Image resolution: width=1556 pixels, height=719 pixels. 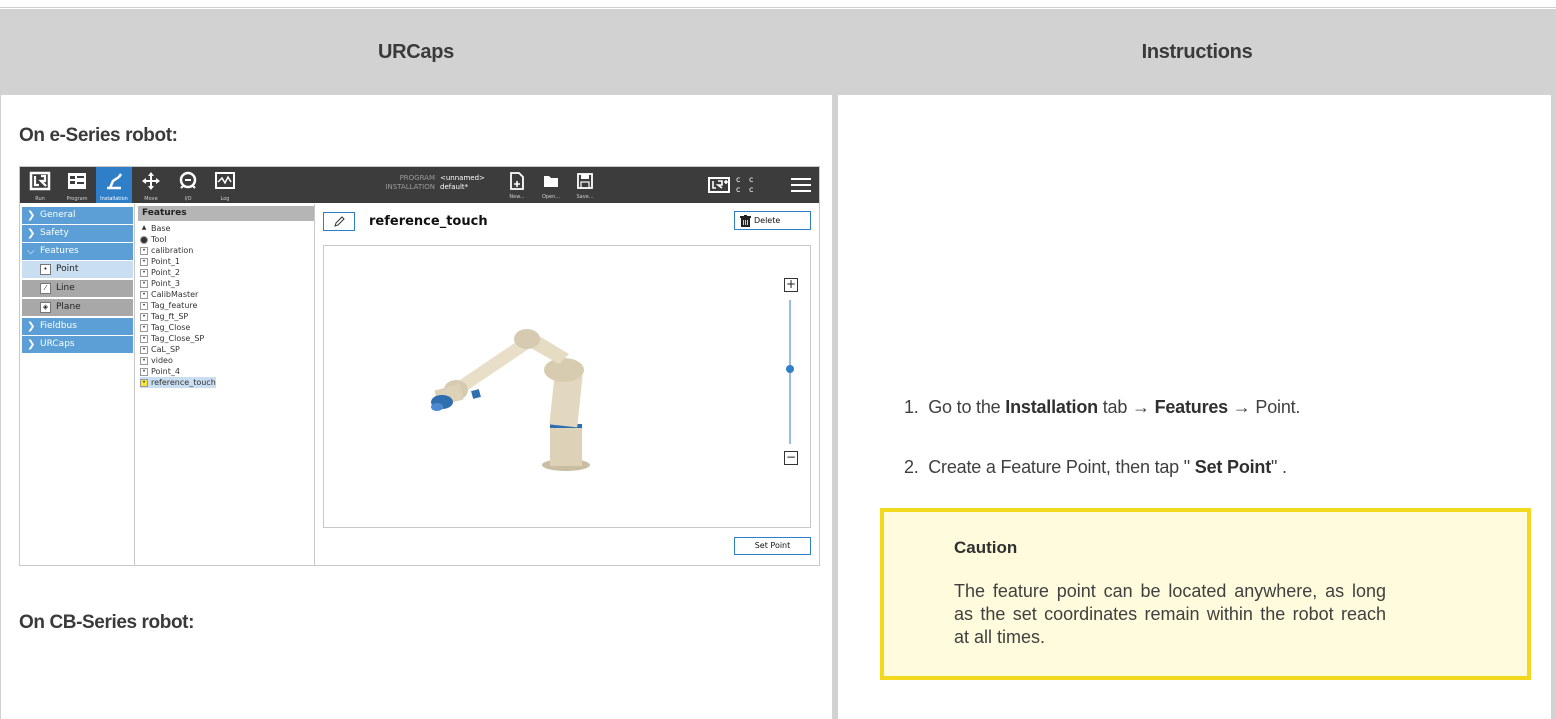 I want to click on urcaps-logo-icon, so click(x=719, y=185).